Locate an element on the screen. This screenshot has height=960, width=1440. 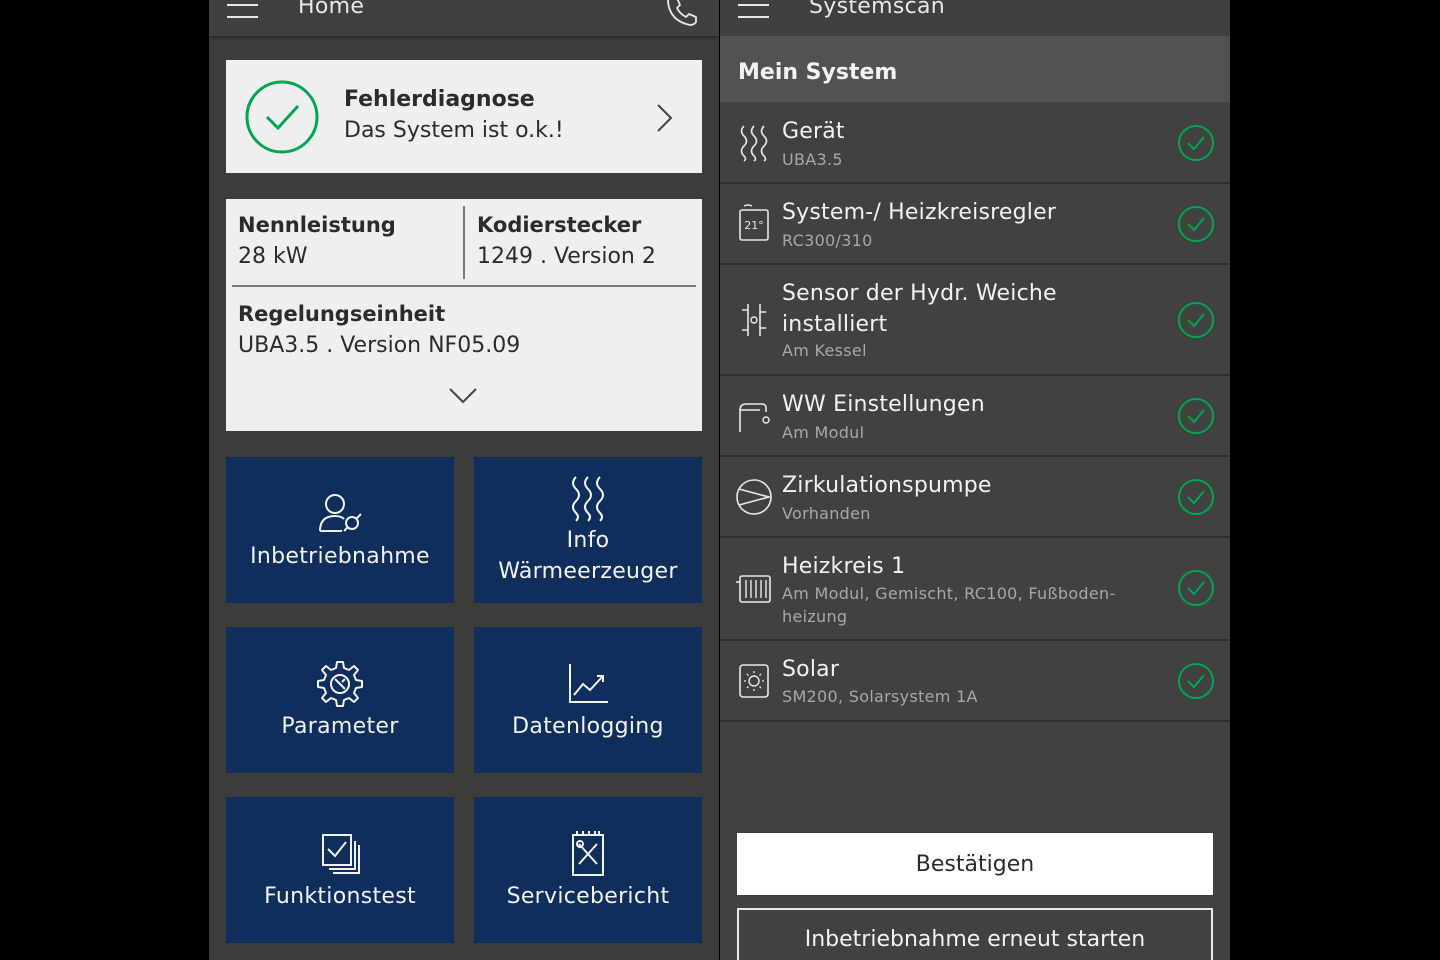
chevron-right-icon is located at coordinates (665, 118).